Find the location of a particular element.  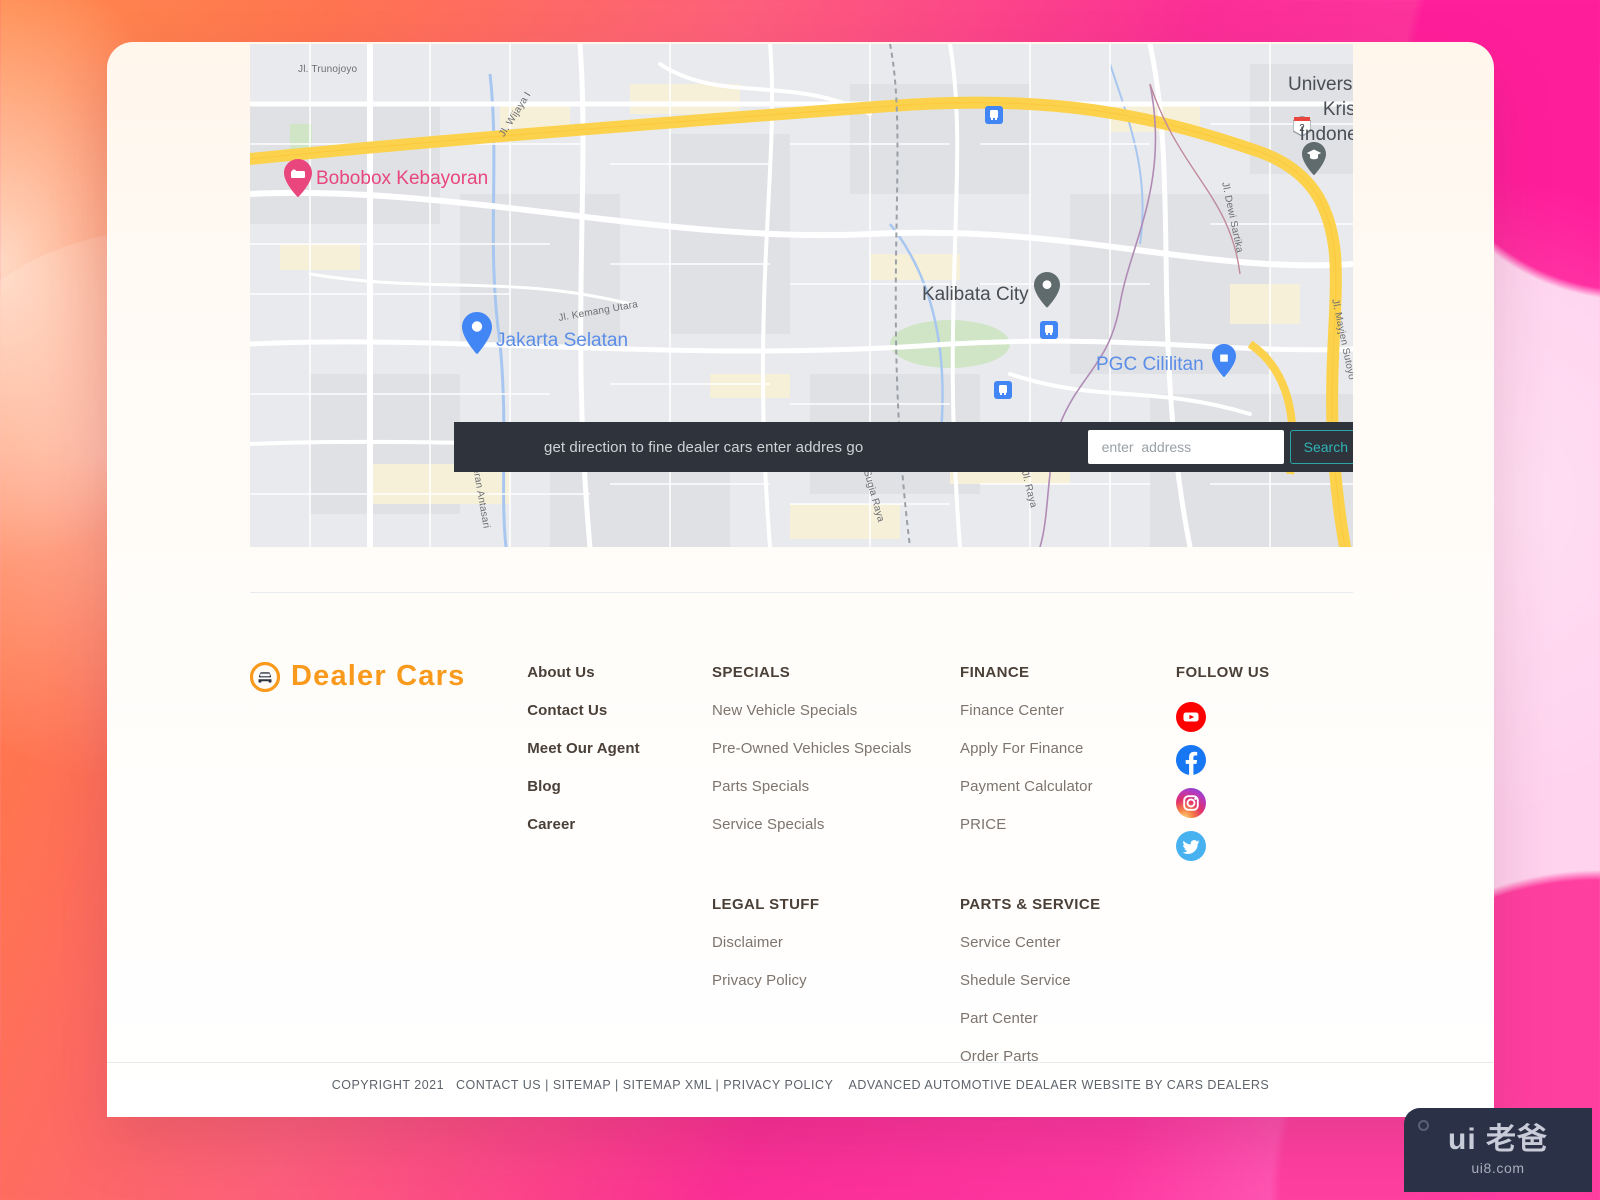

footer-heading-specials: SPECIALS is located at coordinates (751, 672).